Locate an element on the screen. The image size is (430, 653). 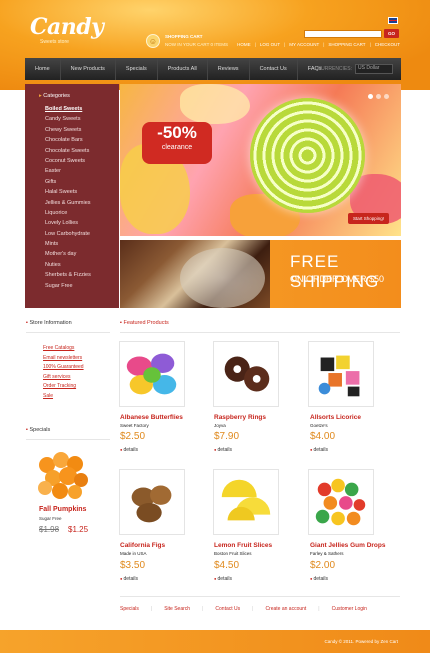
top-link-home: HOME is located at coordinates (244, 44).